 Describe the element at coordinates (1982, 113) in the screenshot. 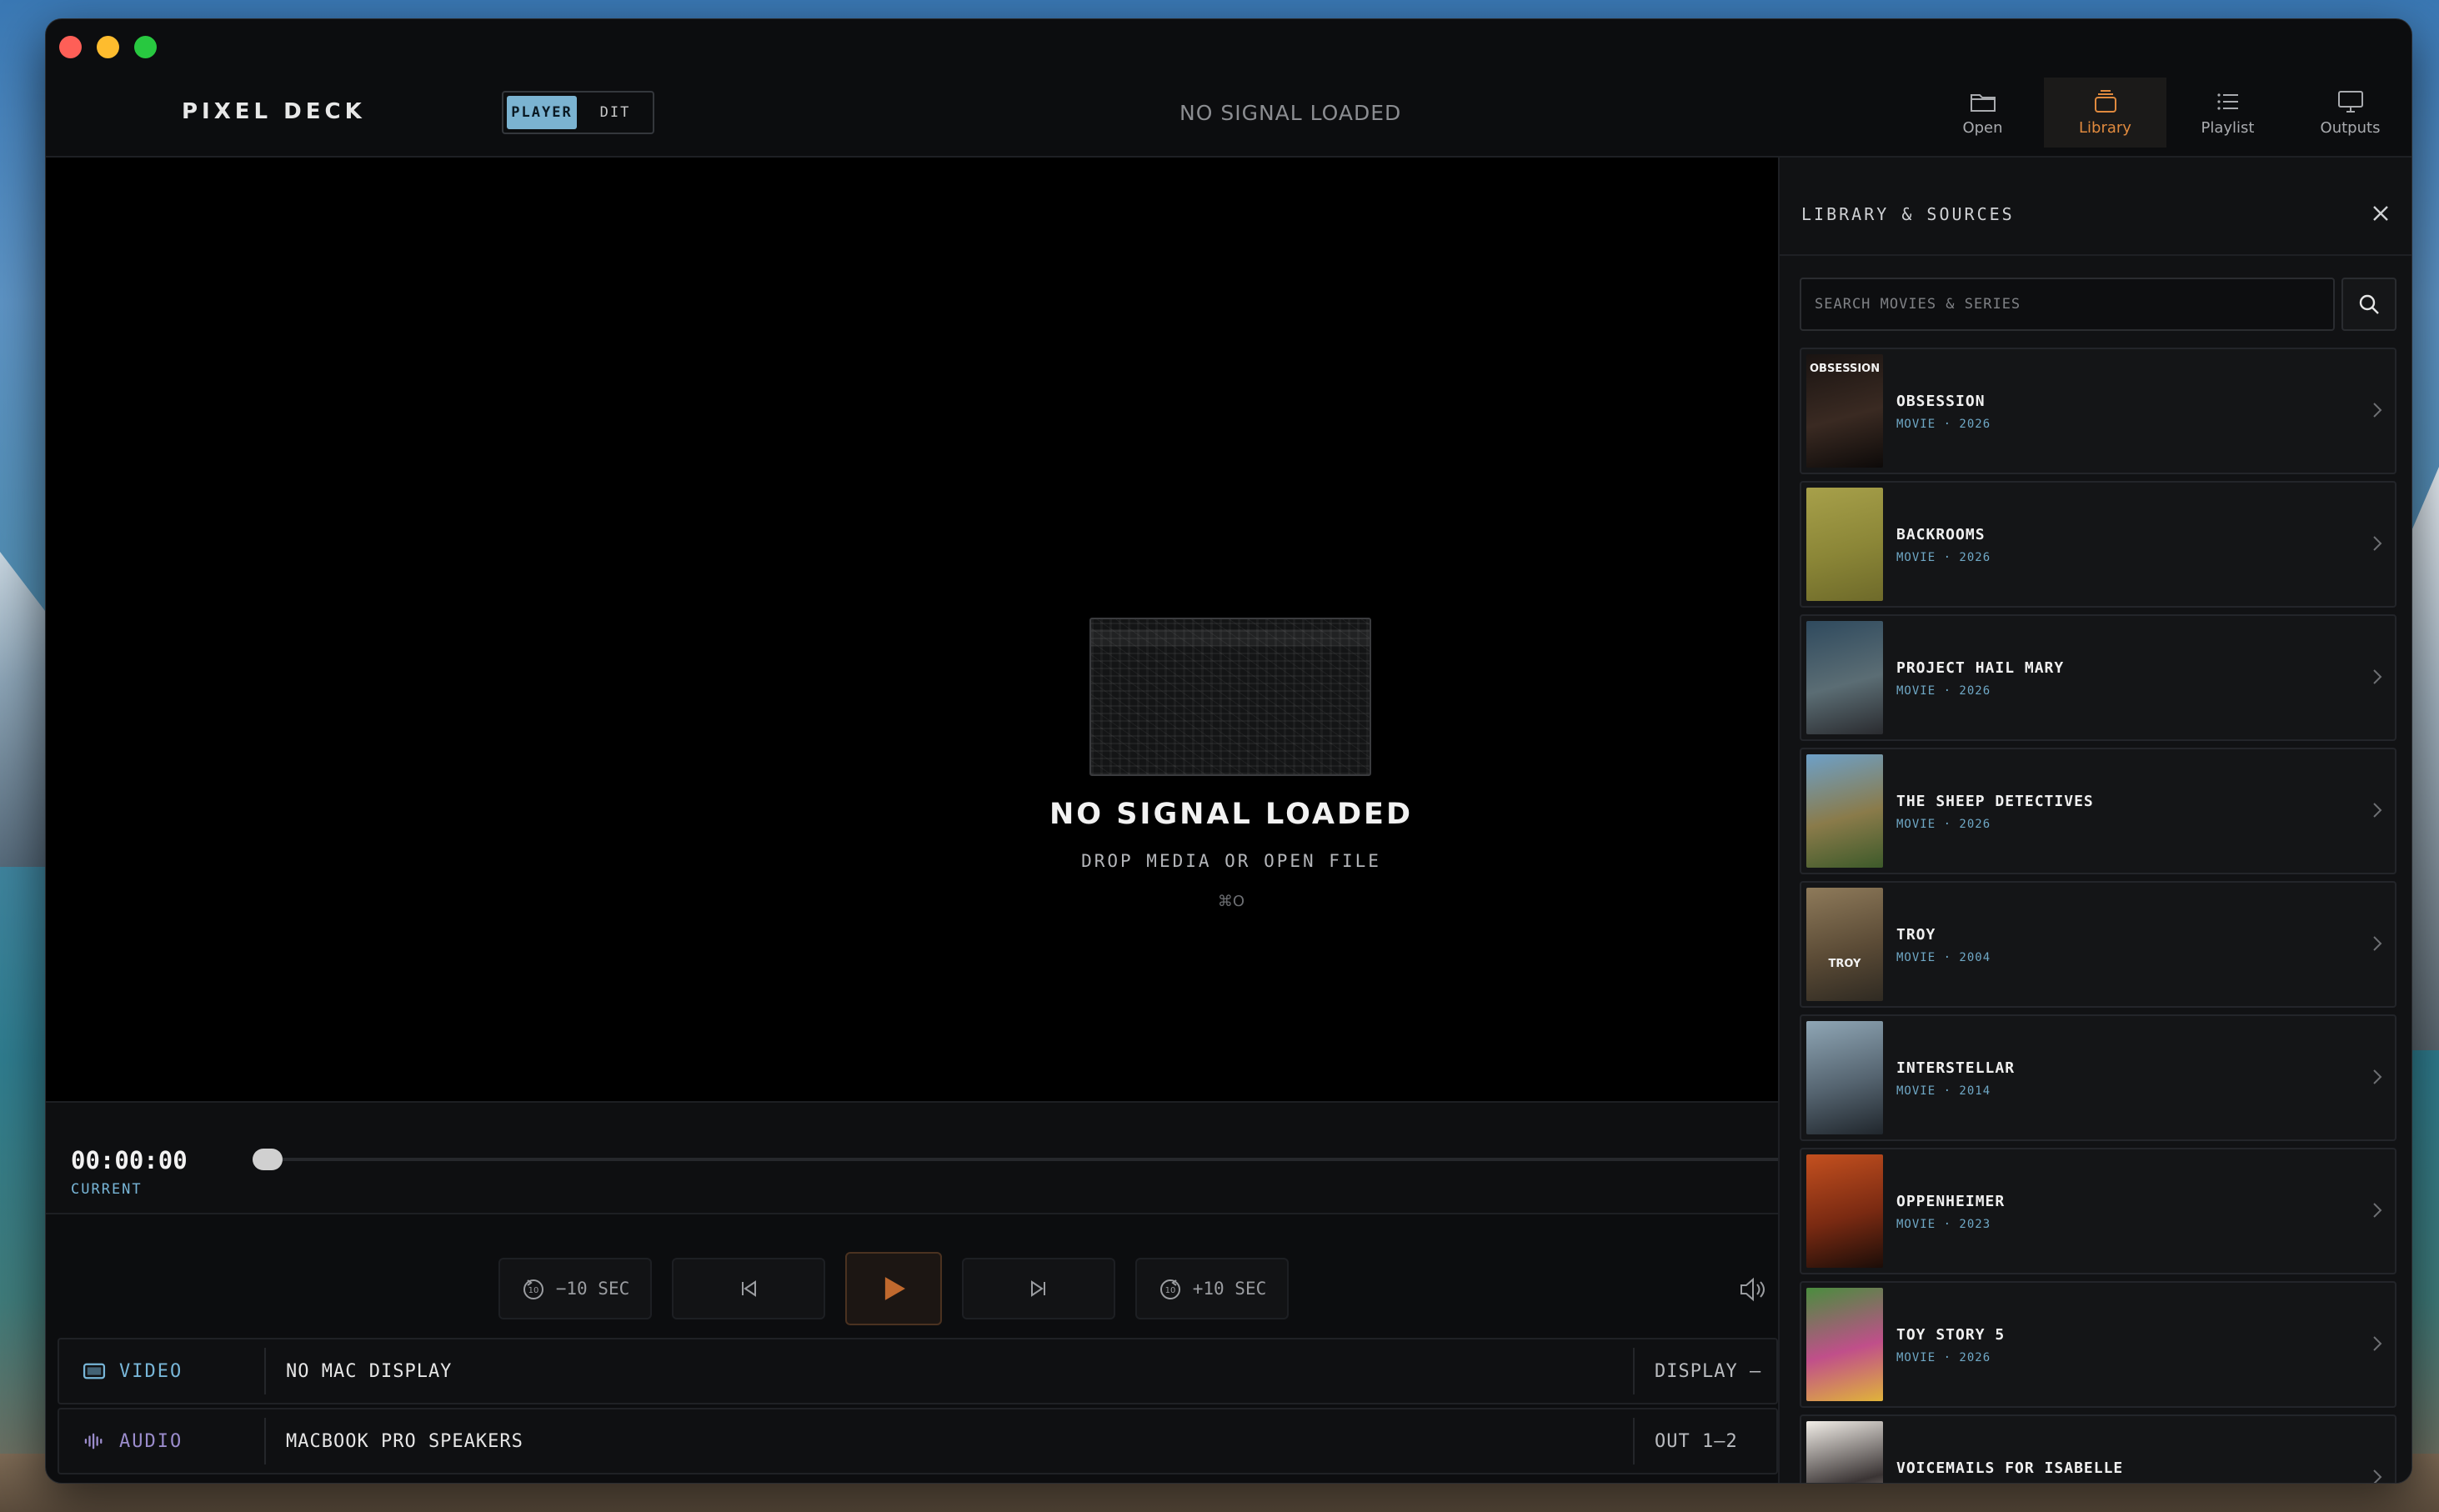

I see `open-button: Open` at that location.